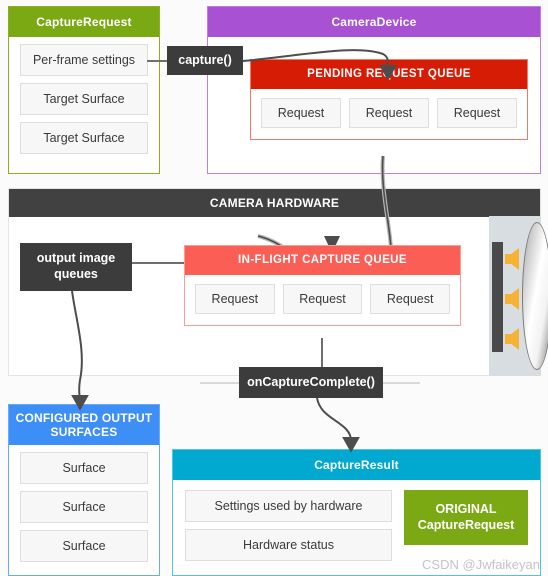 This screenshot has height=576, width=548. What do you see at coordinates (84, 432) in the screenshot?
I see `configured-output-surfaces-header-line2: SURFACES` at bounding box center [84, 432].